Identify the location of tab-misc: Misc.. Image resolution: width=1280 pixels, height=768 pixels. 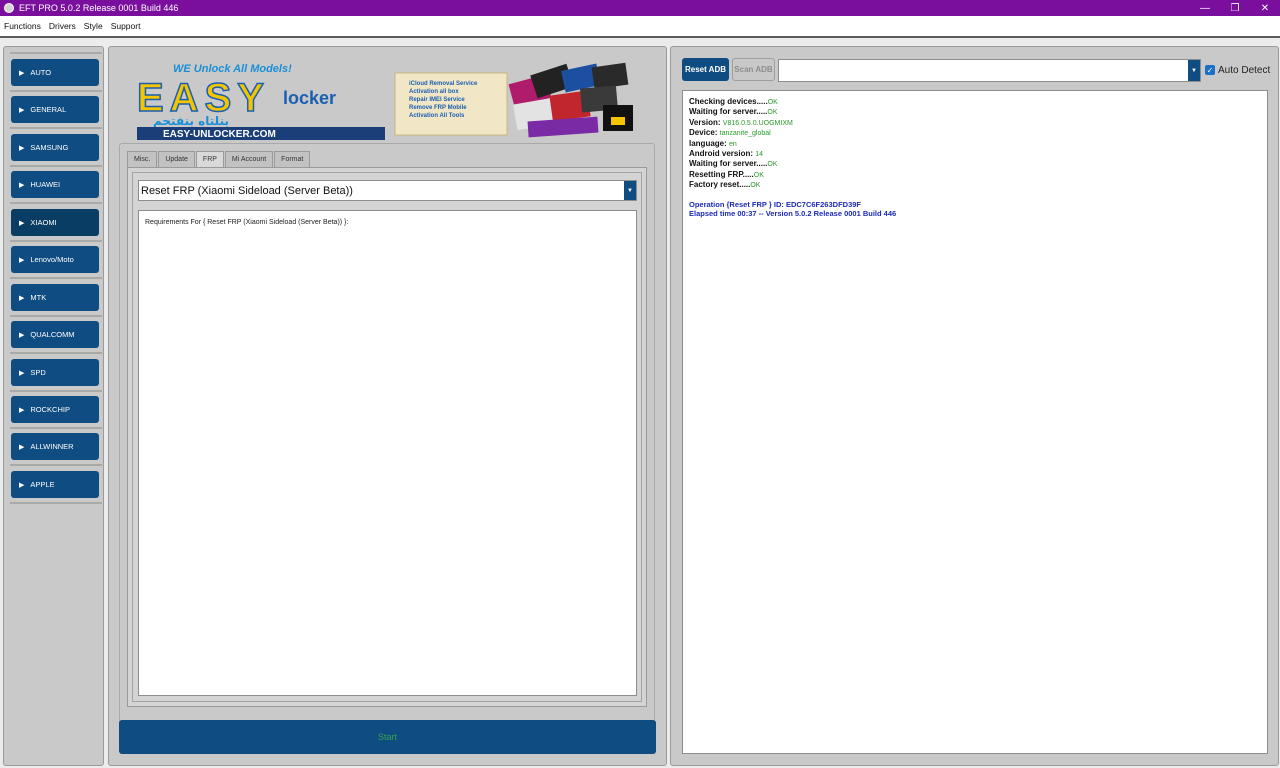
(142, 159).